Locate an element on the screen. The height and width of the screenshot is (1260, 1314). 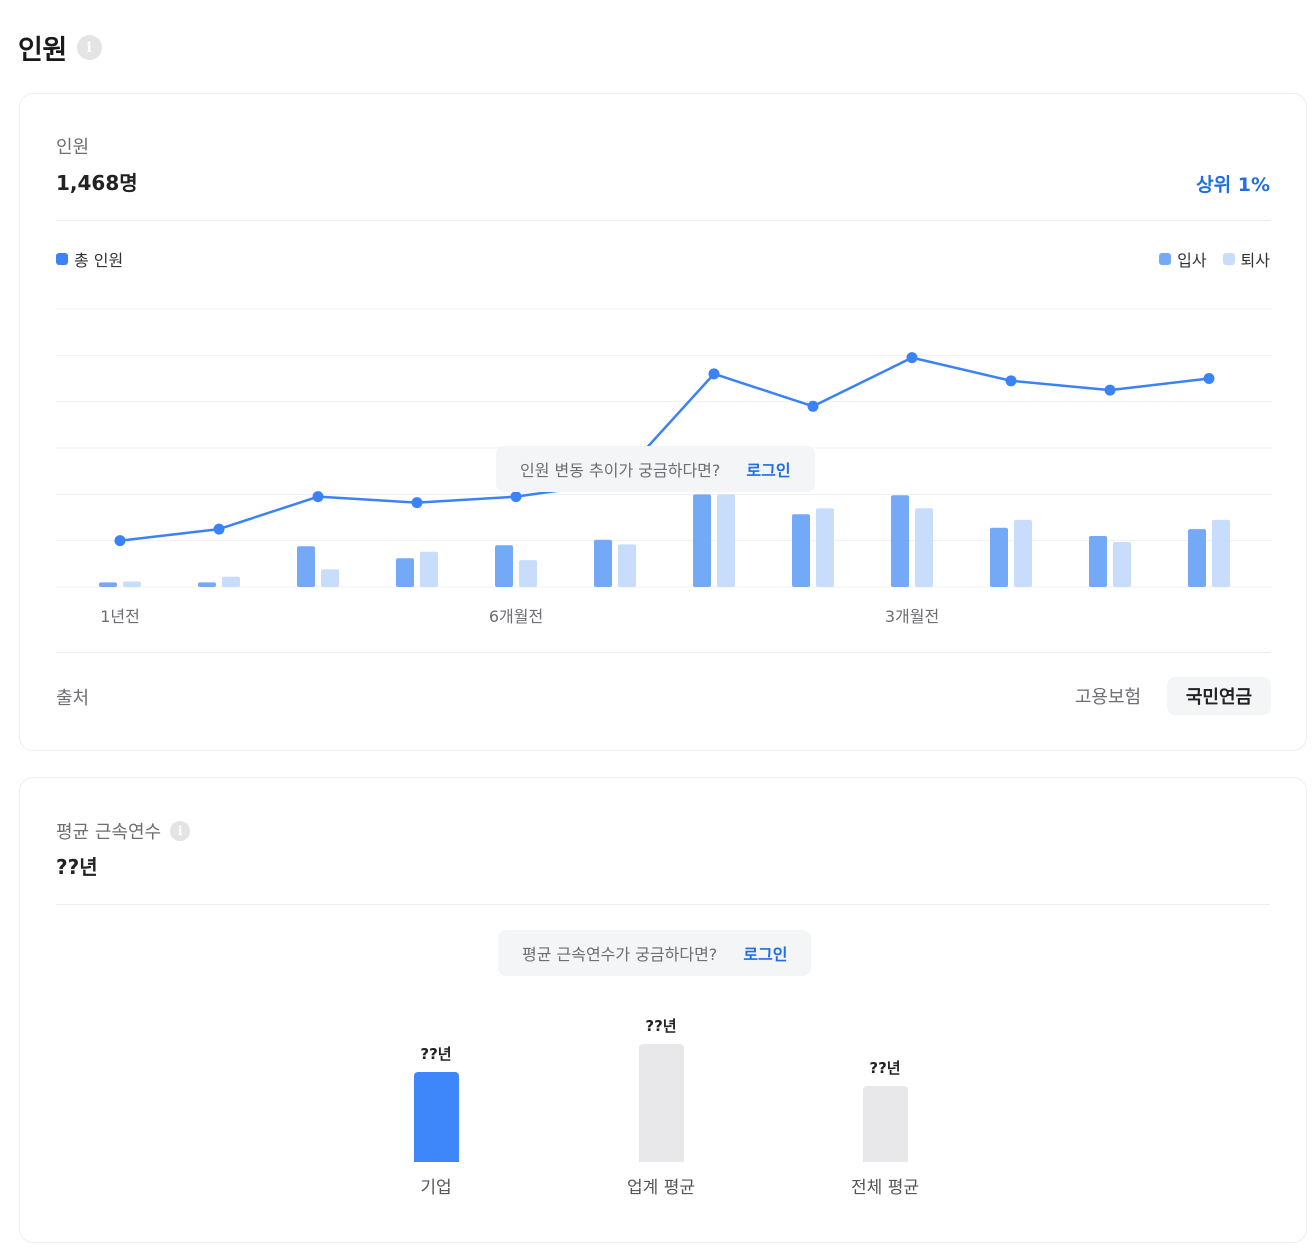
login-link: 로그인 is located at coordinates (768, 469).